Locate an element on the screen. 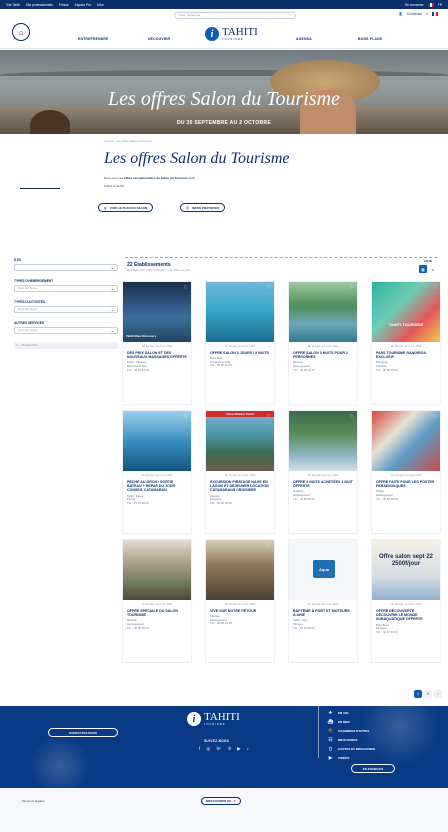 The width and height of the screenshot is (448, 832). tiktok-icon: ♪ is located at coordinates (248, 749).